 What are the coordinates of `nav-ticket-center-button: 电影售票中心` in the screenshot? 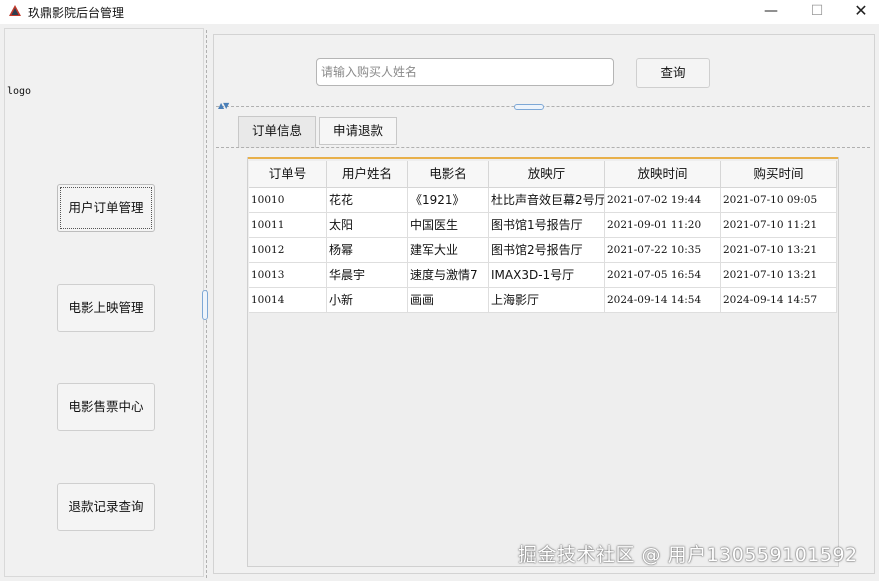 It's located at (106, 407).